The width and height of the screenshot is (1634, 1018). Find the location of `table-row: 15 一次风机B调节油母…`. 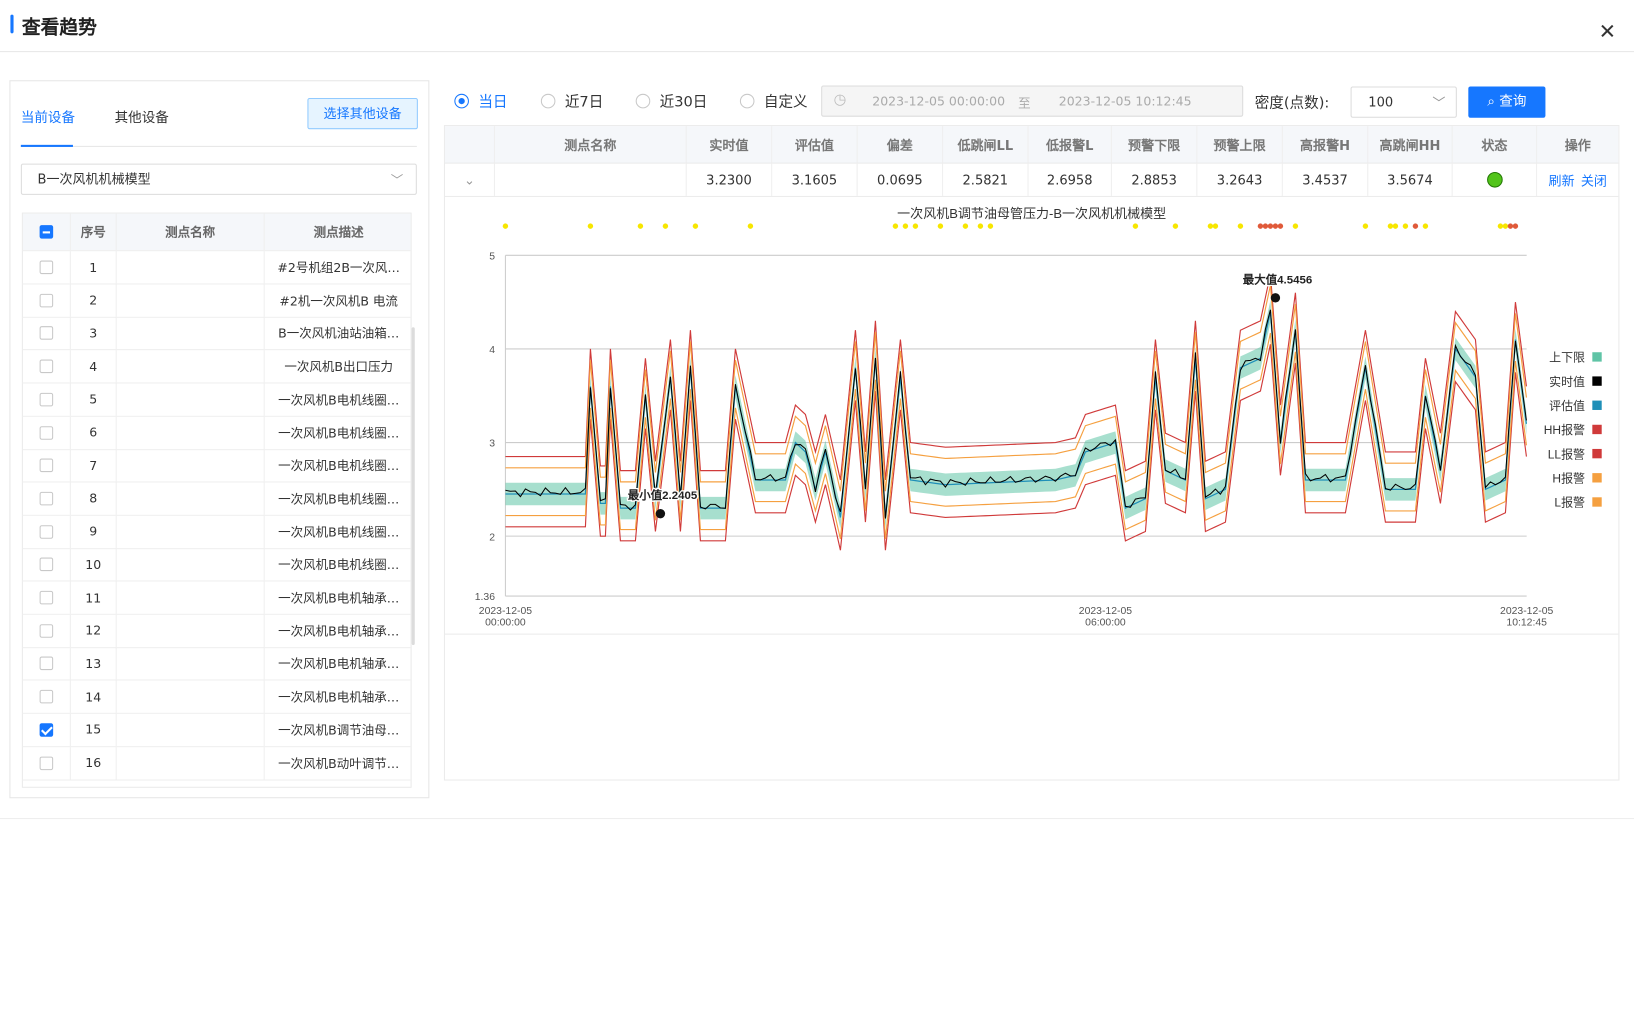

table-row: 15 一次风机B调节油母… is located at coordinates (216, 730).